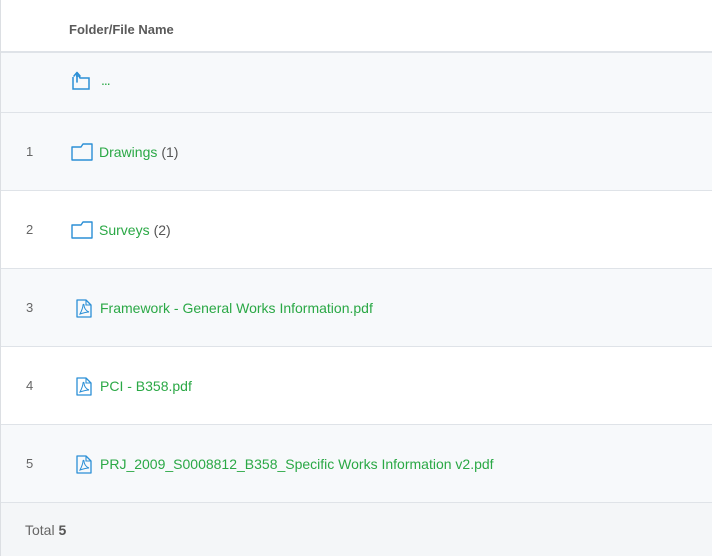  I want to click on file-link: PCI - B358.pdf, so click(146, 386).